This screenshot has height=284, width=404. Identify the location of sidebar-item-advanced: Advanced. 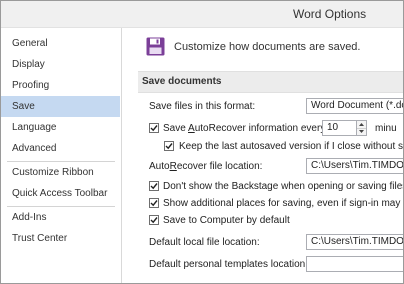
(60, 148).